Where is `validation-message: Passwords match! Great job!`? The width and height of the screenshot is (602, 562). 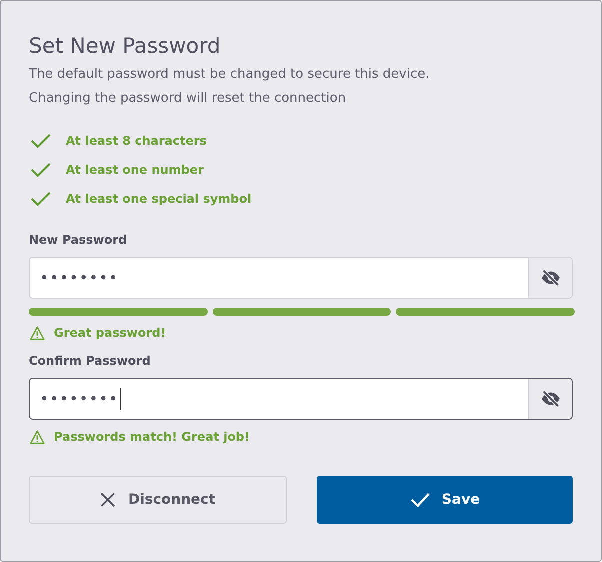 validation-message: Passwords match! Great job! is located at coordinates (152, 437).